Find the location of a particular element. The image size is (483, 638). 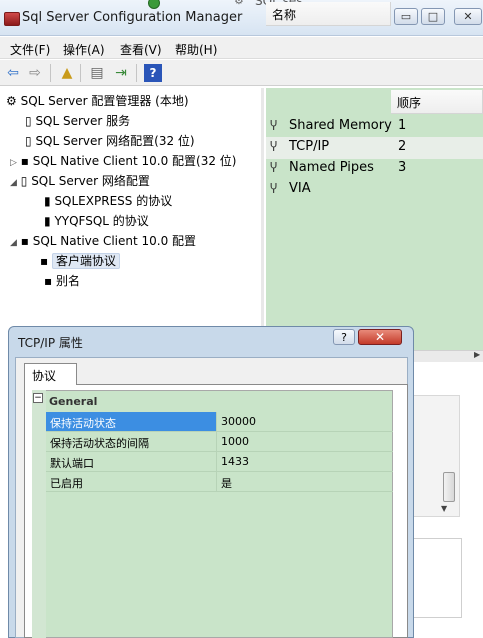

property-row: 保持活动状态的间隔 1000 is located at coordinates (219, 442).